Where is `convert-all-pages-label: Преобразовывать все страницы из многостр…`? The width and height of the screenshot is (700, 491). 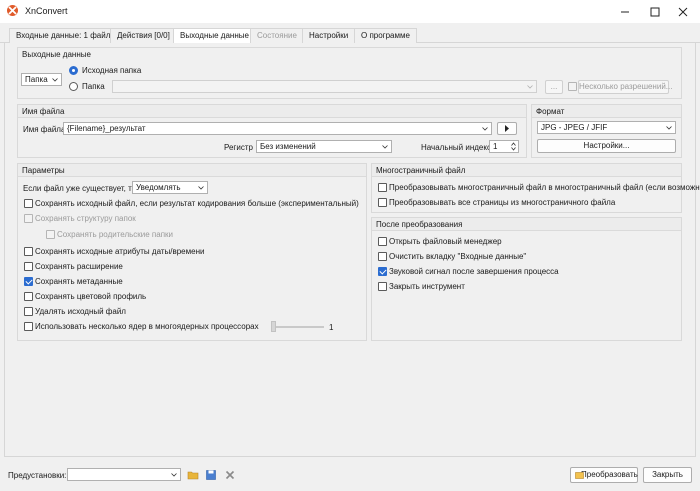
convert-all-pages-label: Преобразовывать все страницы из многостр… is located at coordinates (502, 202).